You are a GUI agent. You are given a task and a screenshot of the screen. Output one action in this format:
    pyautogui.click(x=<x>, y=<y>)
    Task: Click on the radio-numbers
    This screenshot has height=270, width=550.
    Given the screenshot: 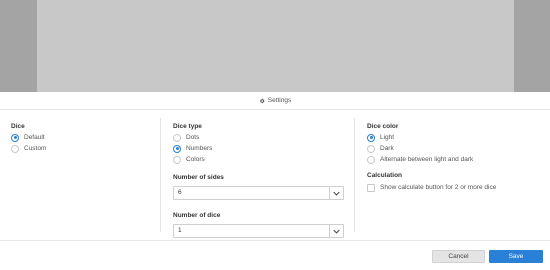 What is the action you would take?
    pyautogui.click(x=177, y=148)
    